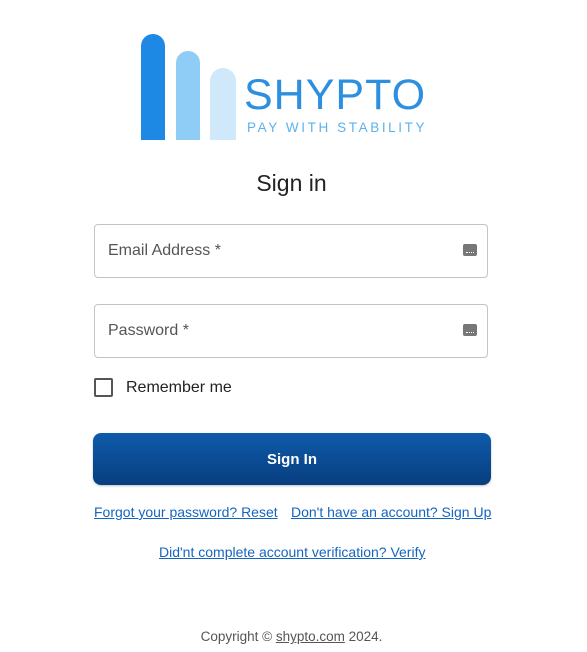 This screenshot has height=652, width=587. Describe the element at coordinates (365, 636) in the screenshot. I see `footer-year: 2024.` at that location.